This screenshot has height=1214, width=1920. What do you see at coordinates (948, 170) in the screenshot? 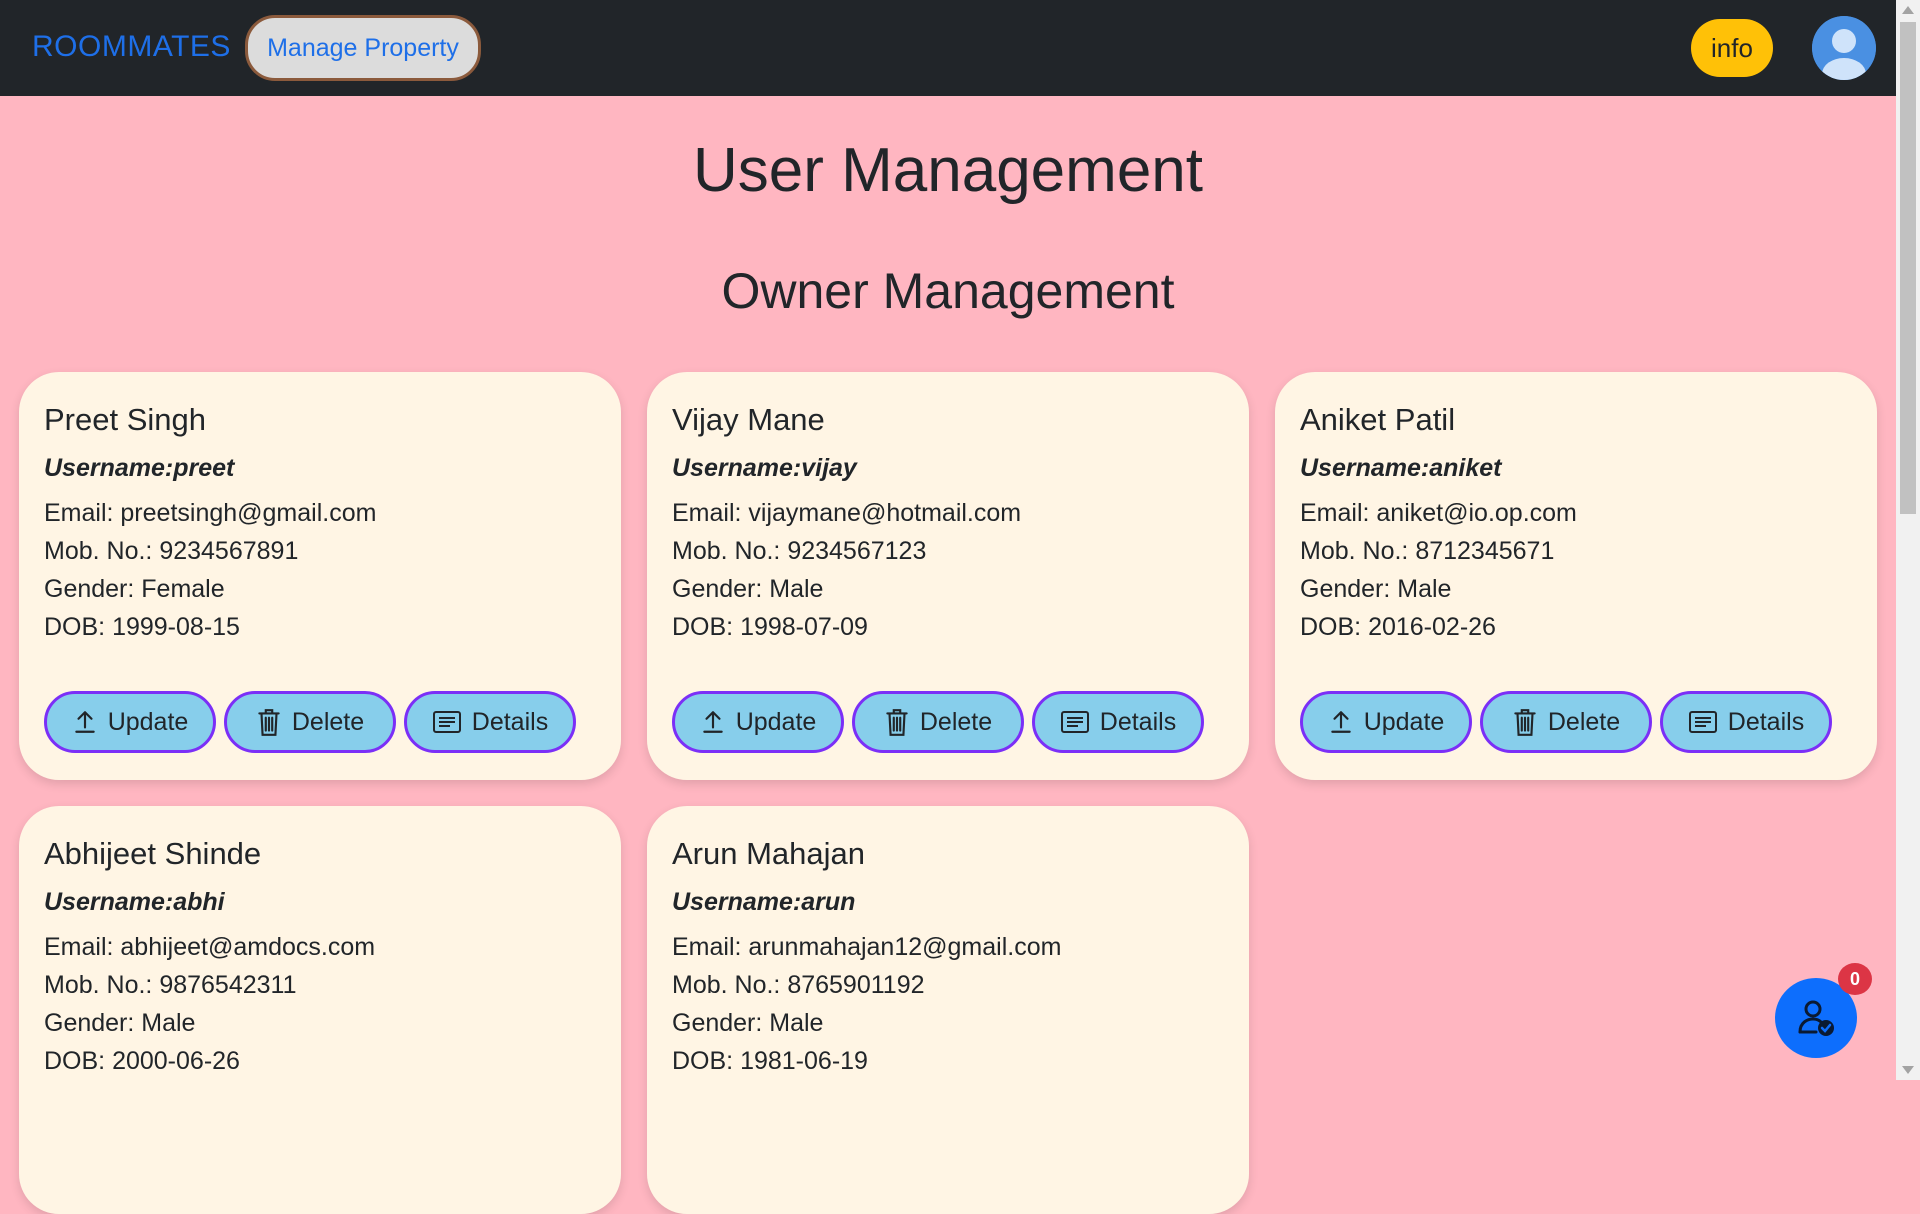
I see `page-title: User Management` at bounding box center [948, 170].